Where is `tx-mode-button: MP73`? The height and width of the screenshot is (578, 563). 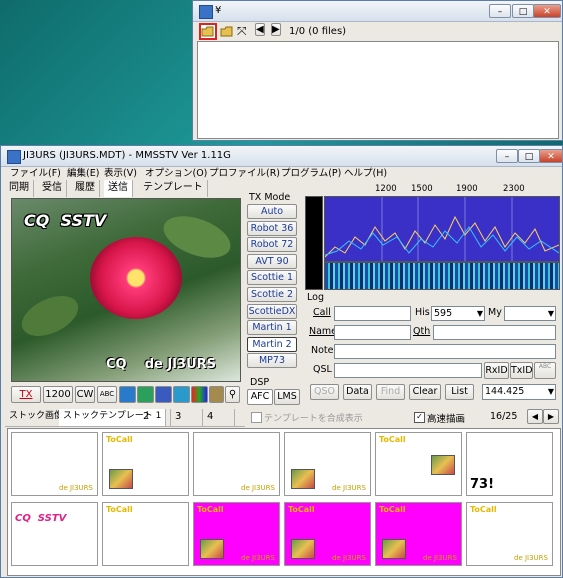 tx-mode-button: MP73 is located at coordinates (272, 361).